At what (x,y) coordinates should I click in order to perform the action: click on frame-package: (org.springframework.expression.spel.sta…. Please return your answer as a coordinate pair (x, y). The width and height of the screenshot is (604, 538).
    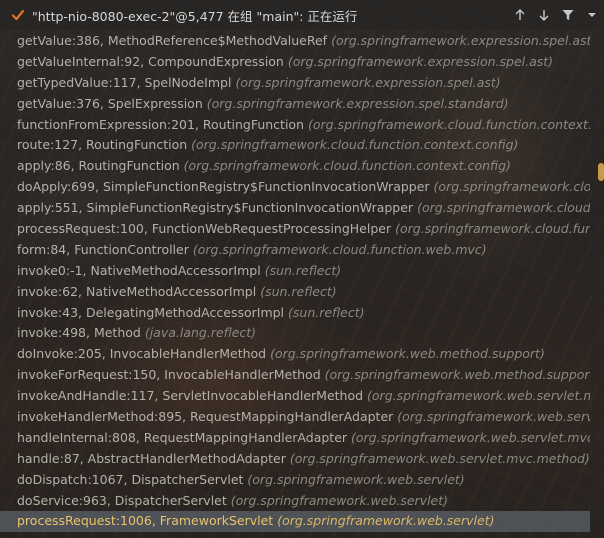
    Looking at the image, I should click on (357, 103).